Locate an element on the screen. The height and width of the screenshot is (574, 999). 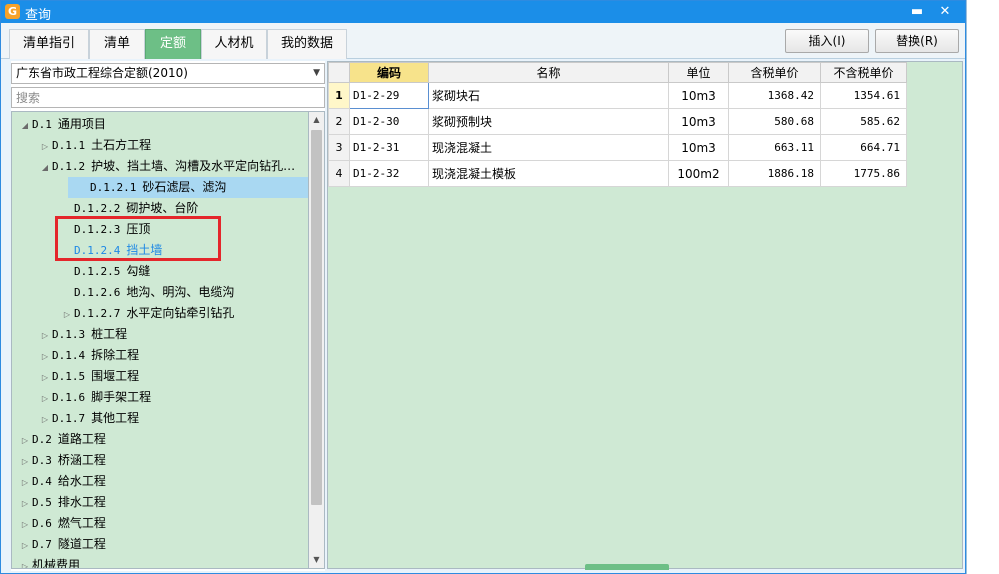
scroll-up-icon: ▲ is located at coordinates (316, 120).